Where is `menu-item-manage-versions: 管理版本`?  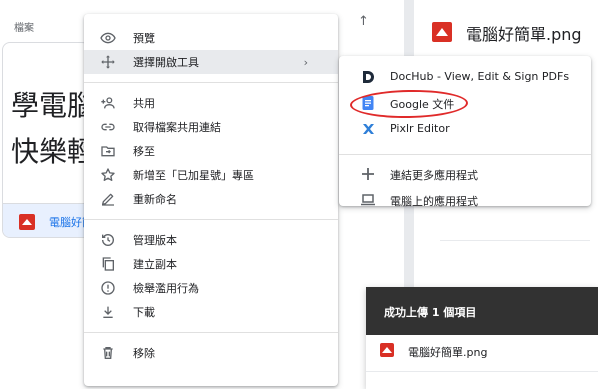
menu-item-manage-versions: 管理版本 is located at coordinates (211, 240).